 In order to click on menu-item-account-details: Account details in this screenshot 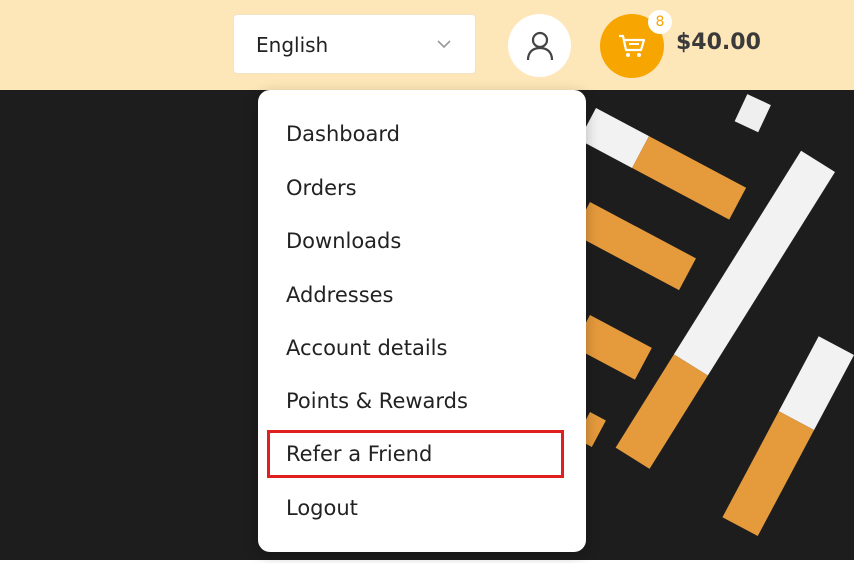, I will do `click(366, 348)`.